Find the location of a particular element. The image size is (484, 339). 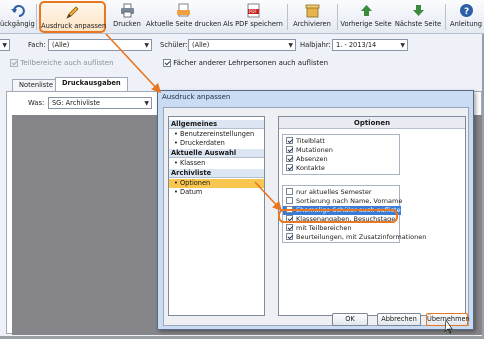

mouse-cursor-icon is located at coordinates (448, 326).